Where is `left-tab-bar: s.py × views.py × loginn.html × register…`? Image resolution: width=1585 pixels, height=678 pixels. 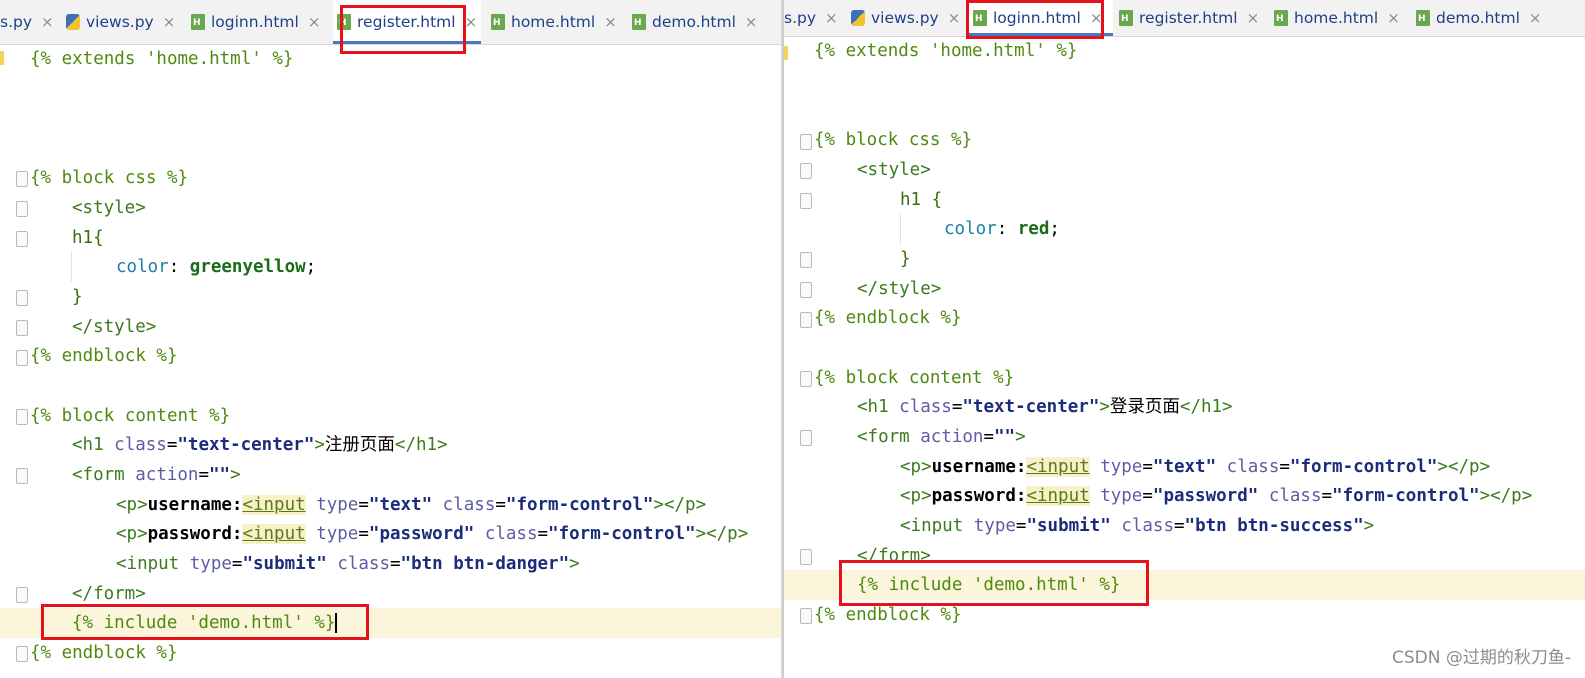 left-tab-bar: s.py × views.py × loginn.html × register… is located at coordinates (390, 22).